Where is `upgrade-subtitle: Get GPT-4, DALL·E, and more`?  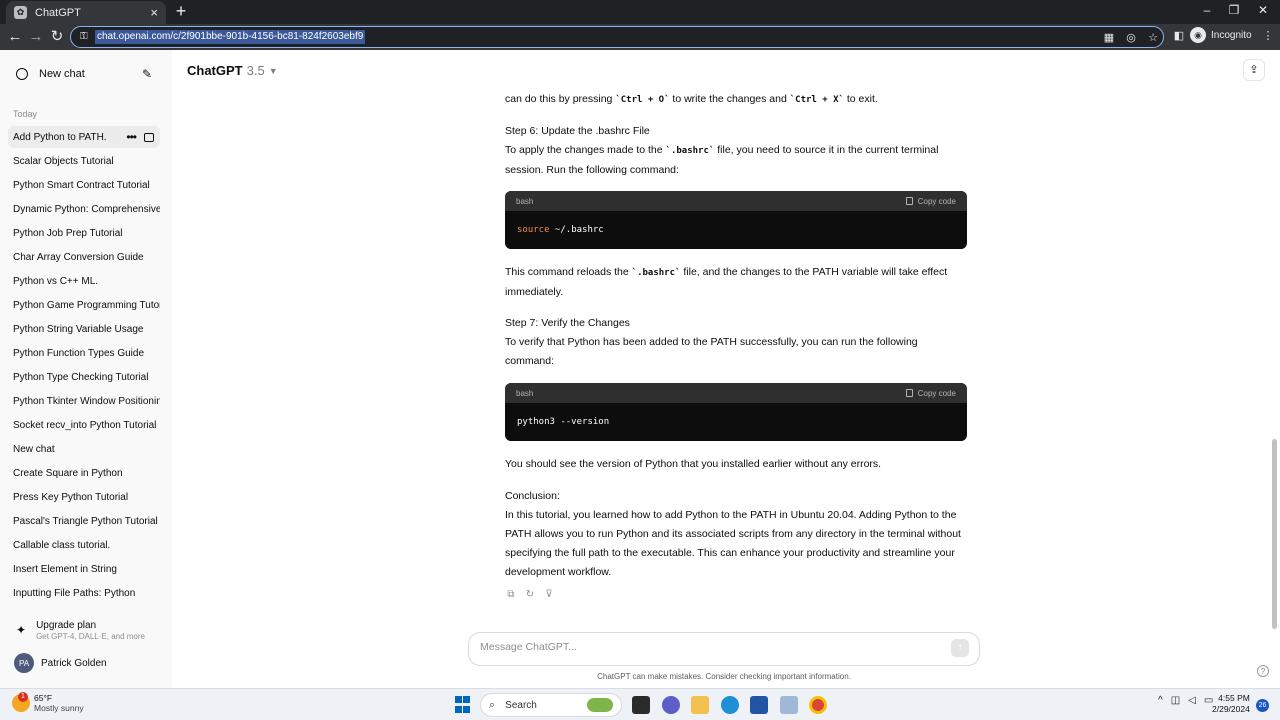 upgrade-subtitle: Get GPT-4, DALL·E, and more is located at coordinates (90, 636).